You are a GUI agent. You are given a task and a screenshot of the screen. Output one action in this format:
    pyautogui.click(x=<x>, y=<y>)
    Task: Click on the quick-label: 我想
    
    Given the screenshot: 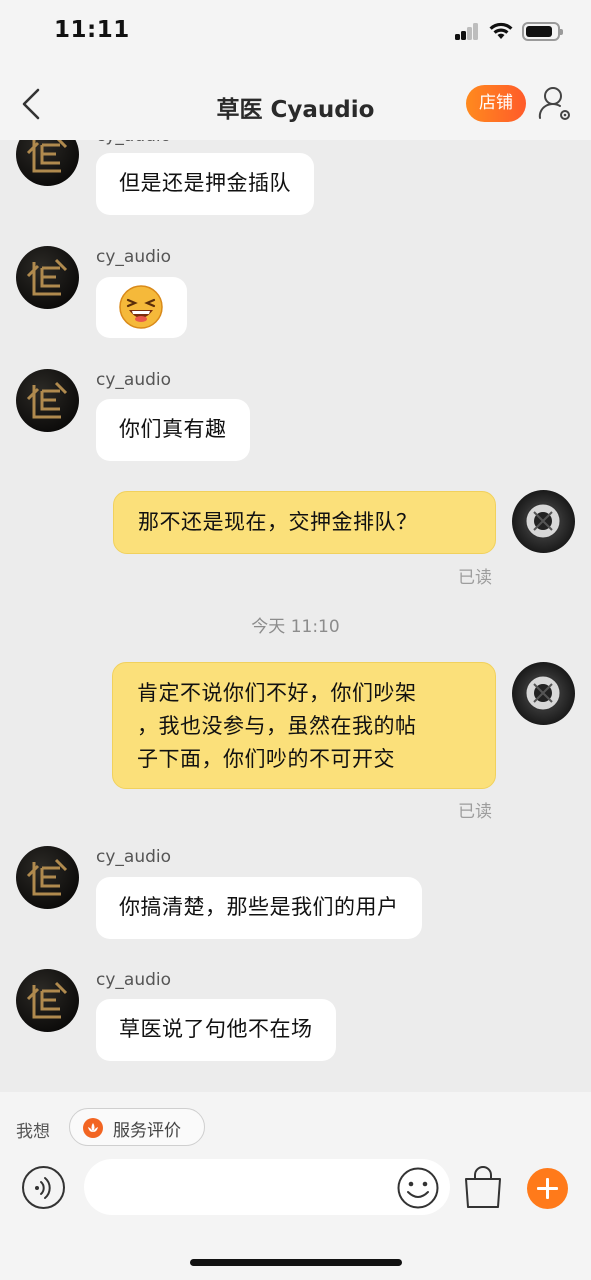 What is the action you would take?
    pyautogui.click(x=33, y=1132)
    